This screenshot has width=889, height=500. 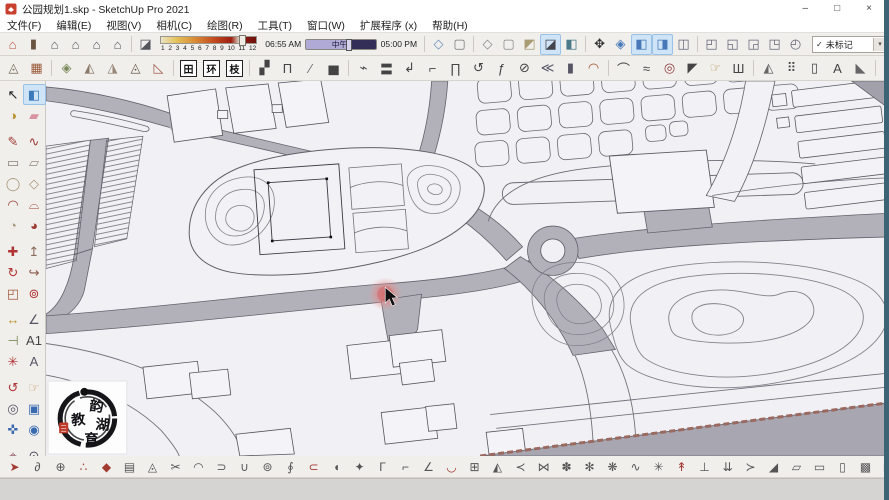 What do you see at coordinates (363, 68) in the screenshot?
I see `pipe-tool-icon: ⌁` at bounding box center [363, 68].